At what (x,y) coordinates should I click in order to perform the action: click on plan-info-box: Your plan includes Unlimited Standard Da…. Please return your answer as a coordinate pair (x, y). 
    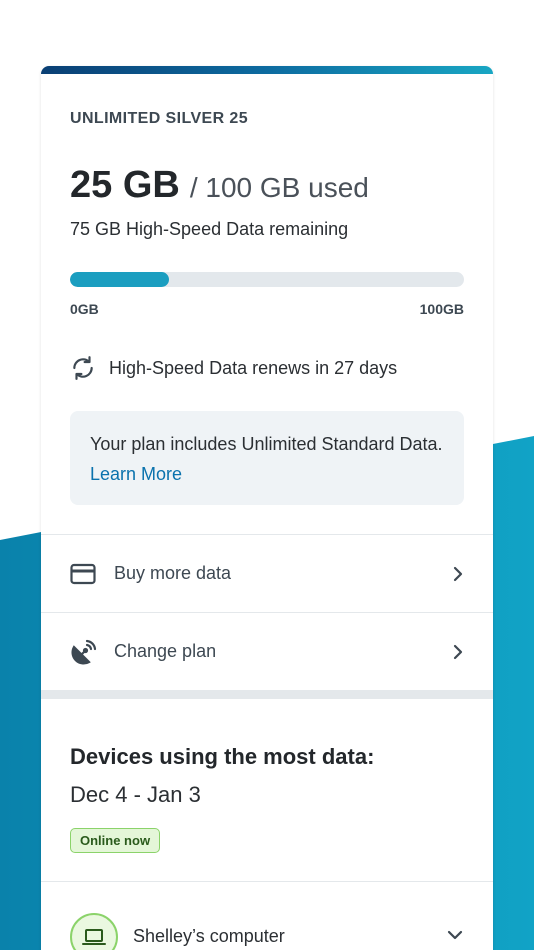
    Looking at the image, I should click on (267, 458).